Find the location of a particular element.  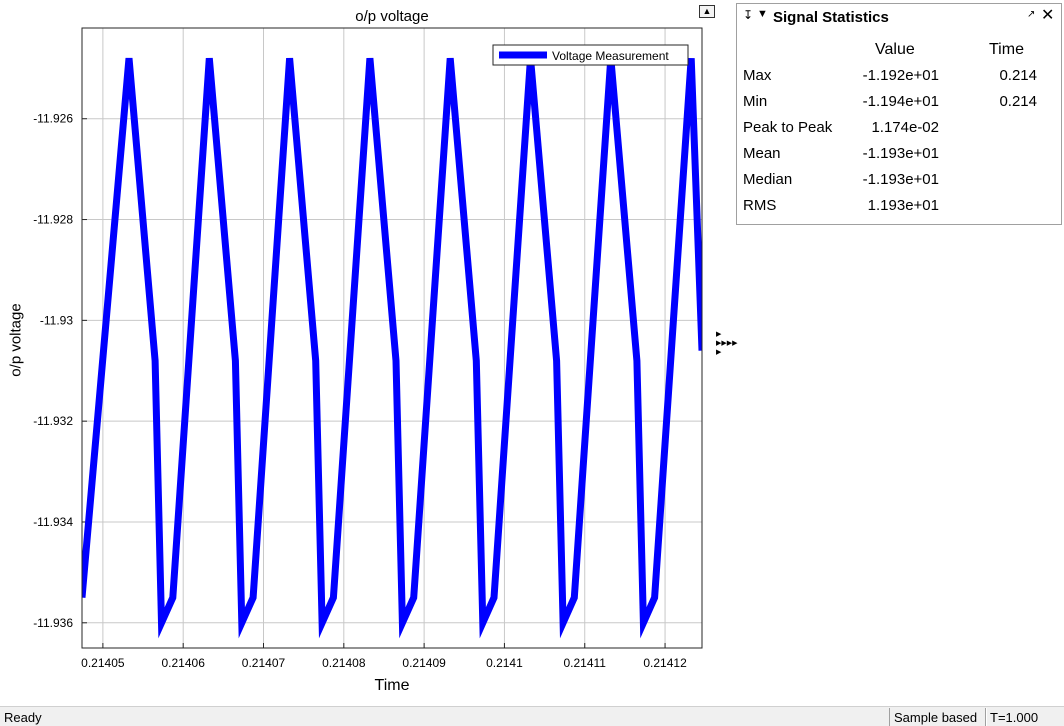

y-tick-label: -11.936 is located at coordinates (53, 623).